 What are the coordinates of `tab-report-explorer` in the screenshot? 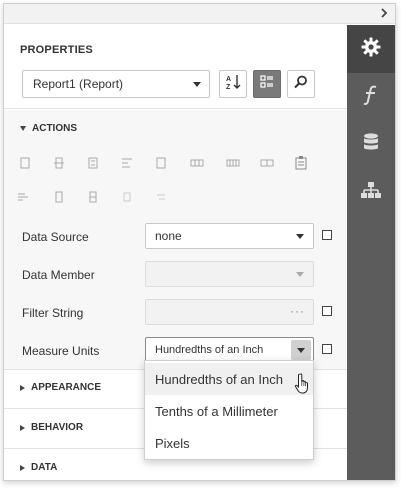 It's located at (371, 193).